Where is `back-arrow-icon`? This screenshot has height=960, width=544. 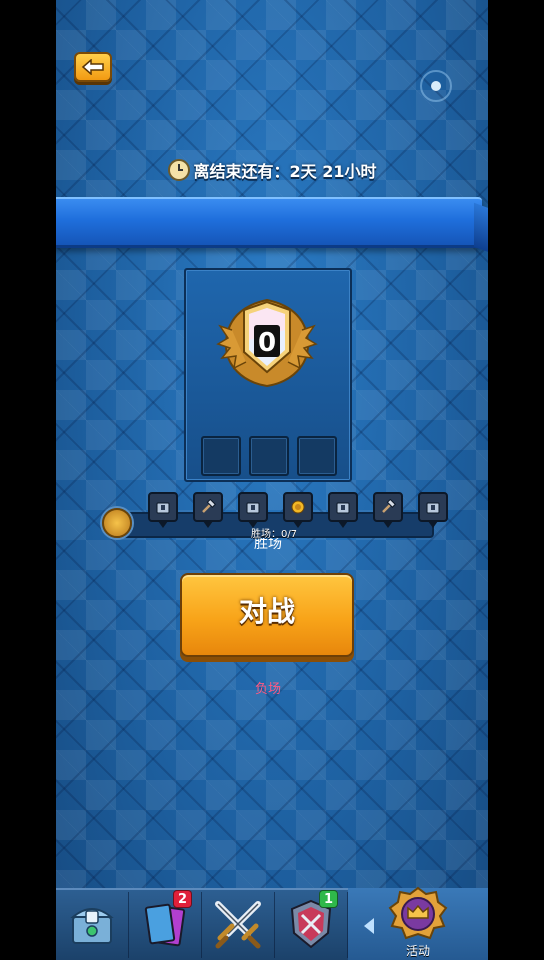
back-arrow-icon is located at coordinates (92, 67).